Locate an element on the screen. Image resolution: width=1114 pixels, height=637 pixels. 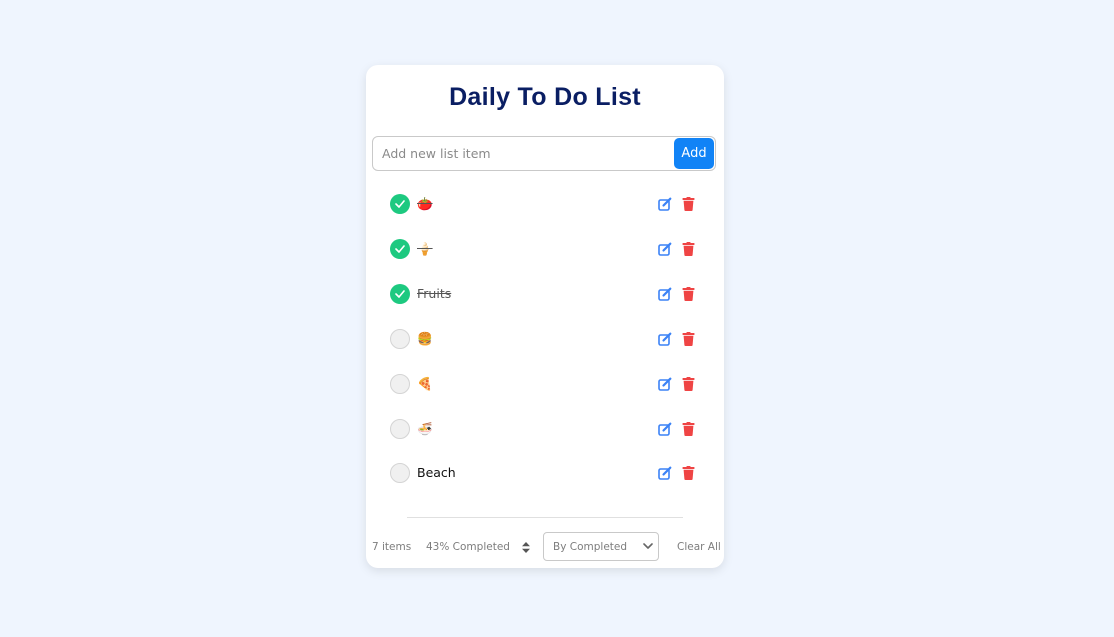
item-label: 🍅 is located at coordinates (425, 203).